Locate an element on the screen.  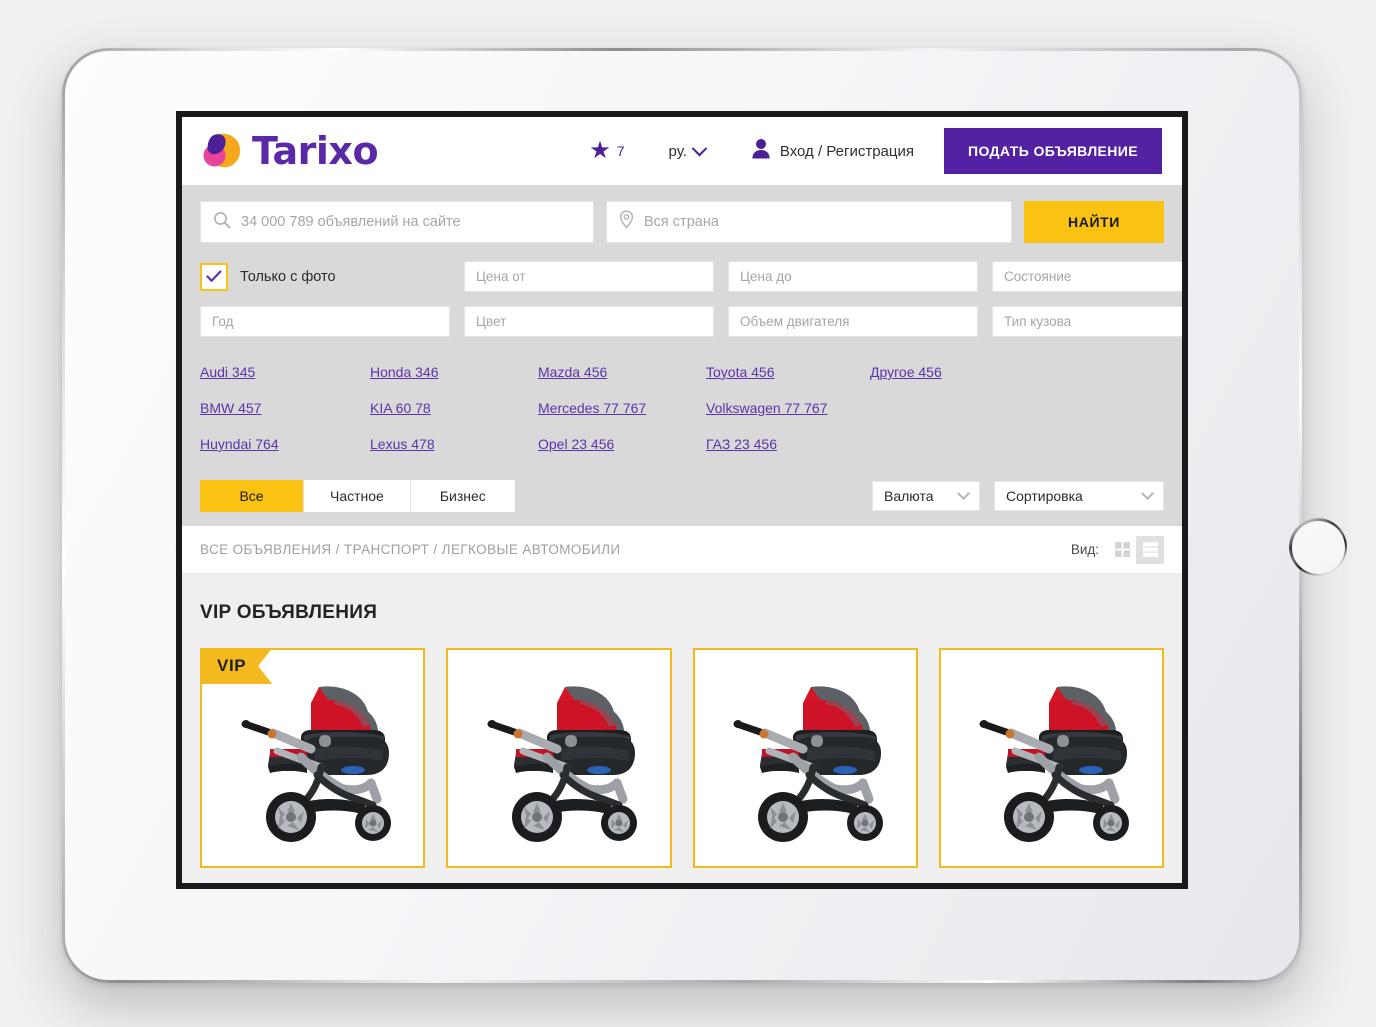
logo: Tarixo is located at coordinates (289, 151).